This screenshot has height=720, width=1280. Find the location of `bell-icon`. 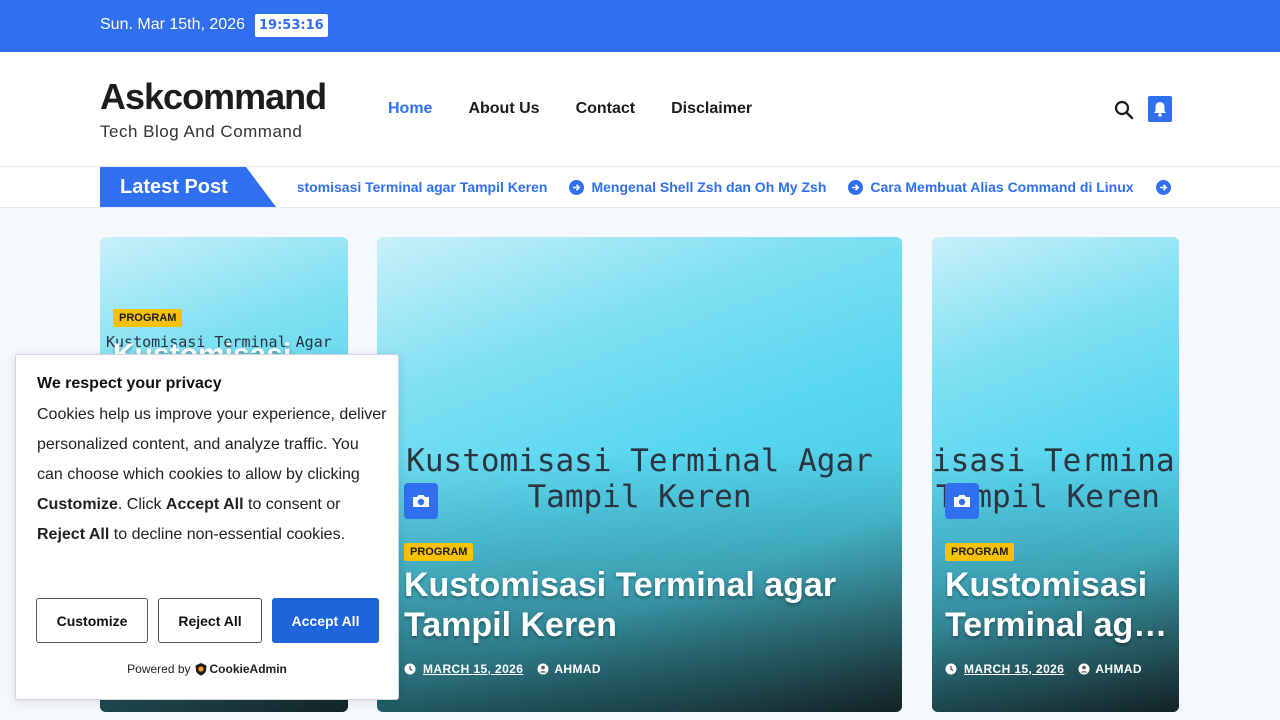

bell-icon is located at coordinates (1160, 109).